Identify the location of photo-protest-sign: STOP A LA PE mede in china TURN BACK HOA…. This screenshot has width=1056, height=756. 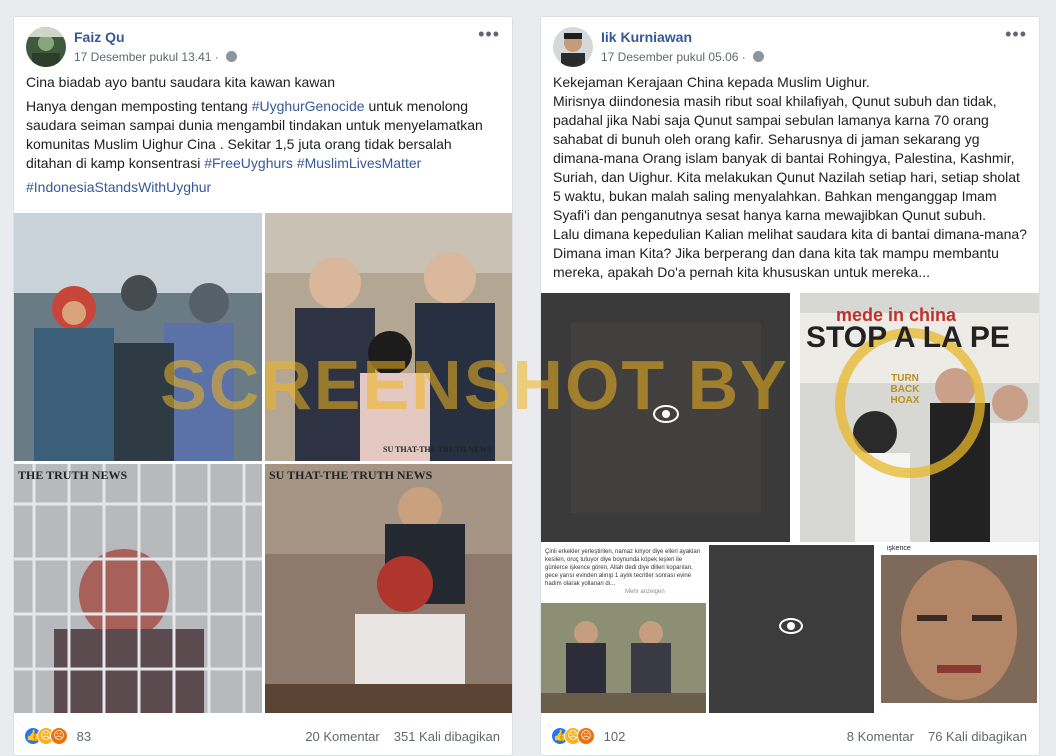
(919, 417).